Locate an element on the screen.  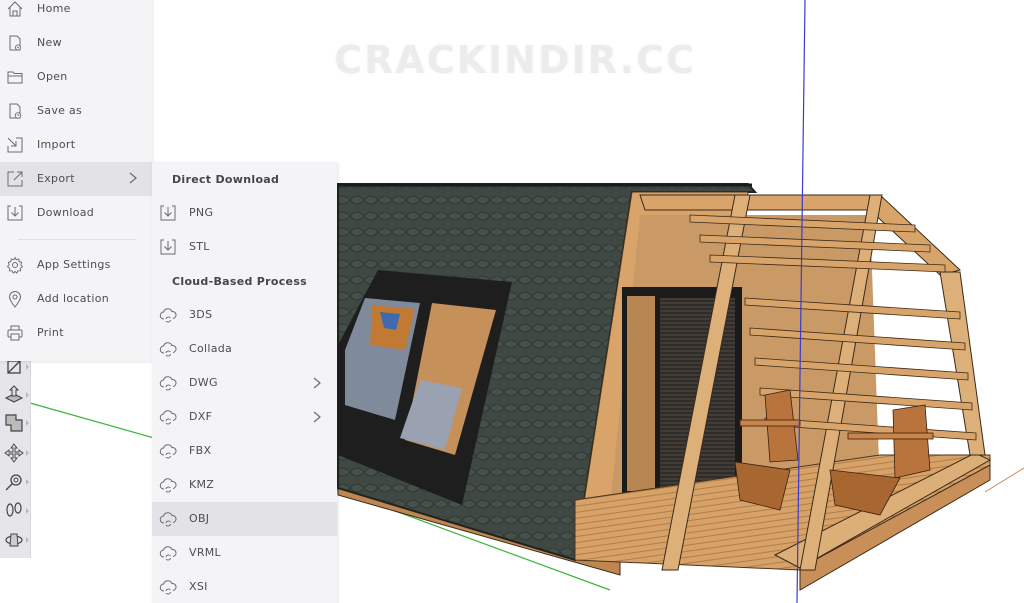
export-vrml: VRML is located at coordinates (244, 553).